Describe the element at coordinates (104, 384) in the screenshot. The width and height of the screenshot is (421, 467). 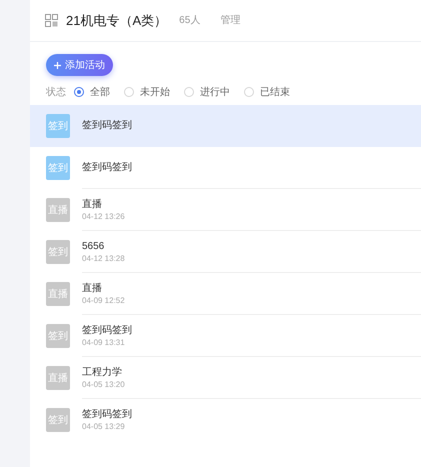
I see `activity-time: 04-05 13:20` at that location.